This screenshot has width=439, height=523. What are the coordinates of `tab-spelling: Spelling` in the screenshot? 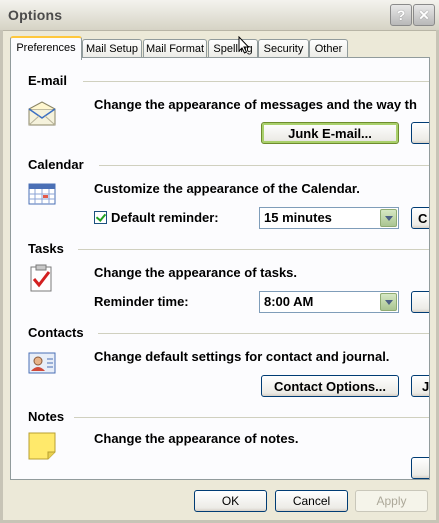 It's located at (233, 48).